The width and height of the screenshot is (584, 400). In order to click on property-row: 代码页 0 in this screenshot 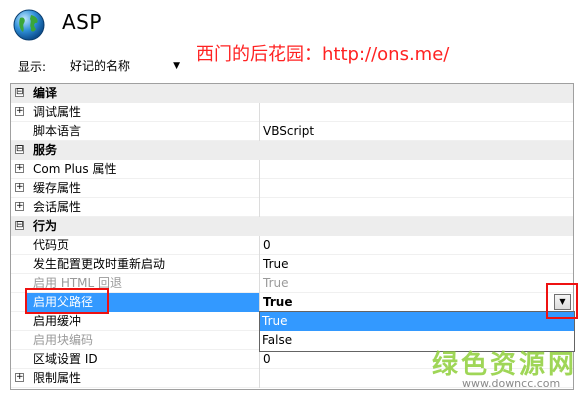, I will do `click(292, 245)`.